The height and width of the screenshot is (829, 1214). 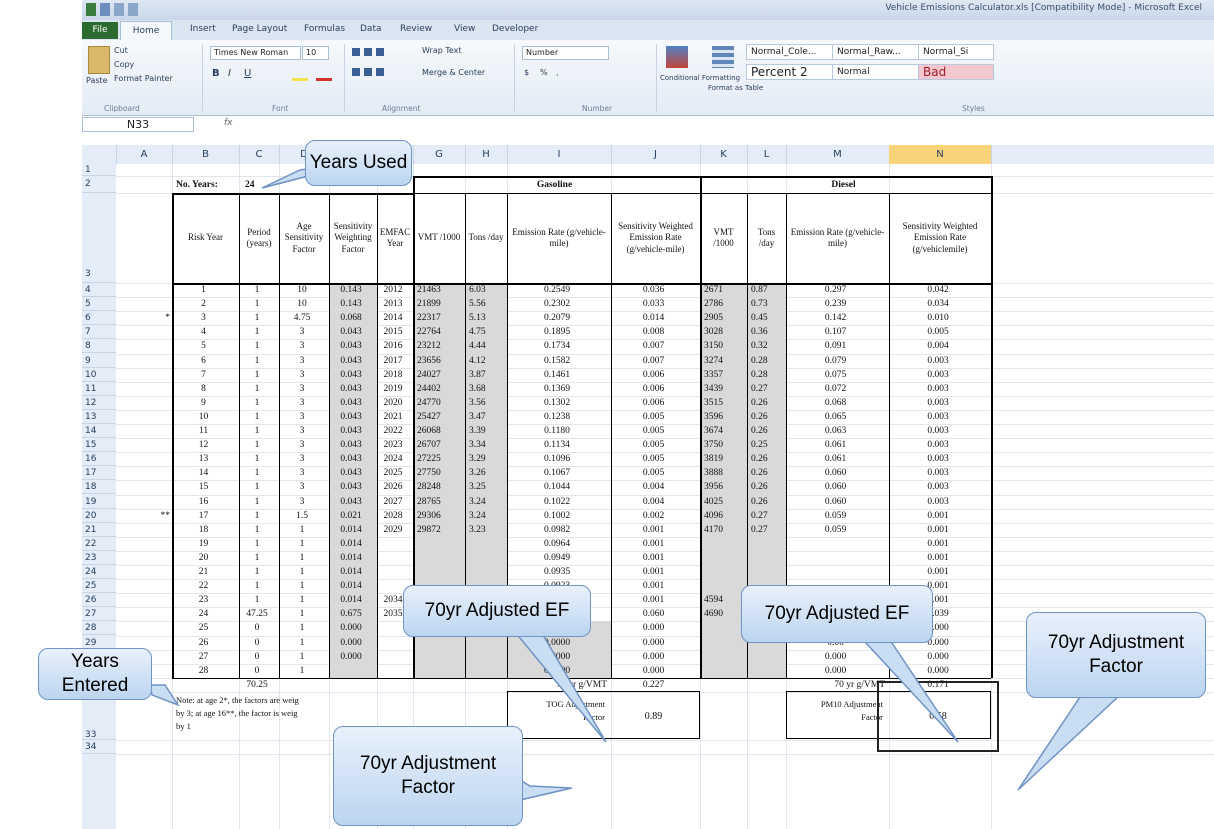 I want to click on diesel-emission-rate-value: 0.239, so click(x=835, y=304).